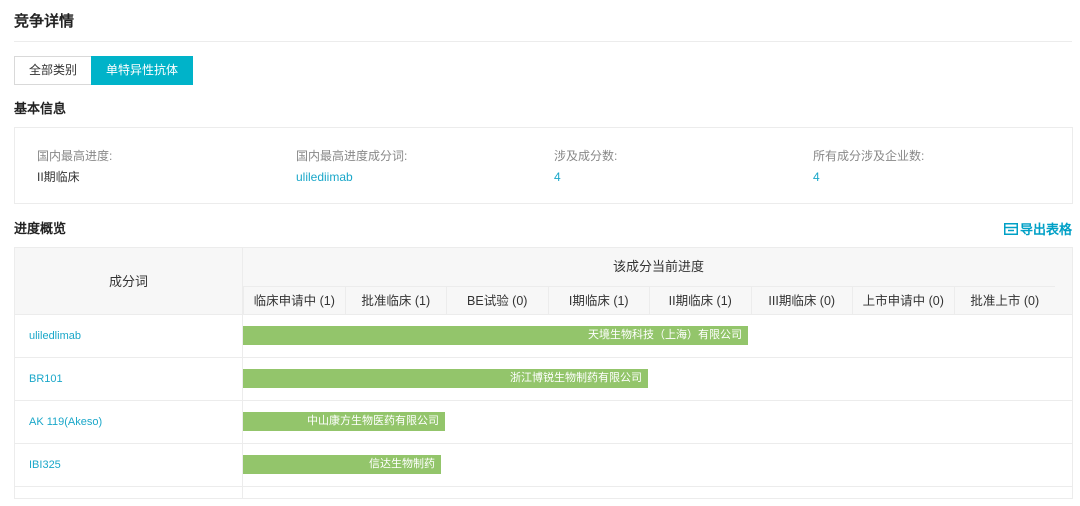 The image size is (1080, 506). What do you see at coordinates (598, 300) in the screenshot?
I see `stage-header: I期临床 (1)` at bounding box center [598, 300].